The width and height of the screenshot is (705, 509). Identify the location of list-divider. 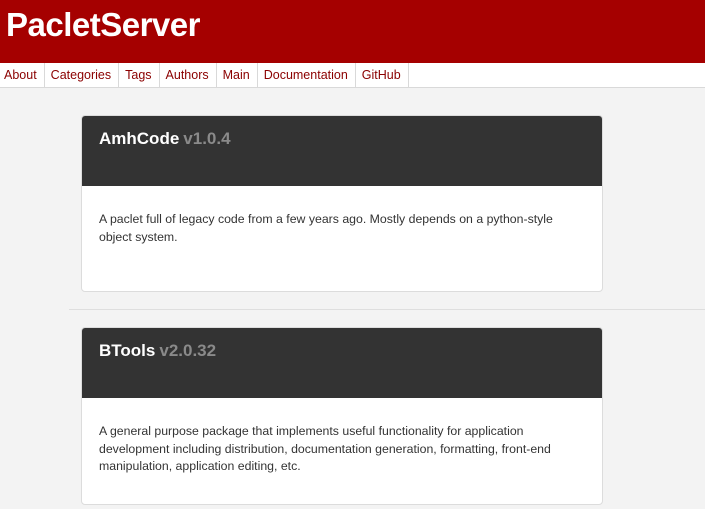
(387, 309).